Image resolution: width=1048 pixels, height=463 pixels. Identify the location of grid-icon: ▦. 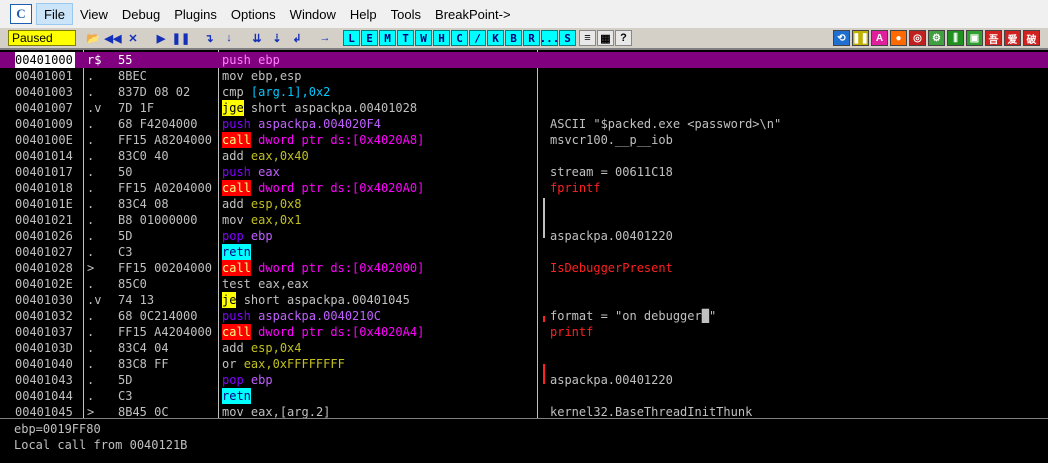
(605, 38).